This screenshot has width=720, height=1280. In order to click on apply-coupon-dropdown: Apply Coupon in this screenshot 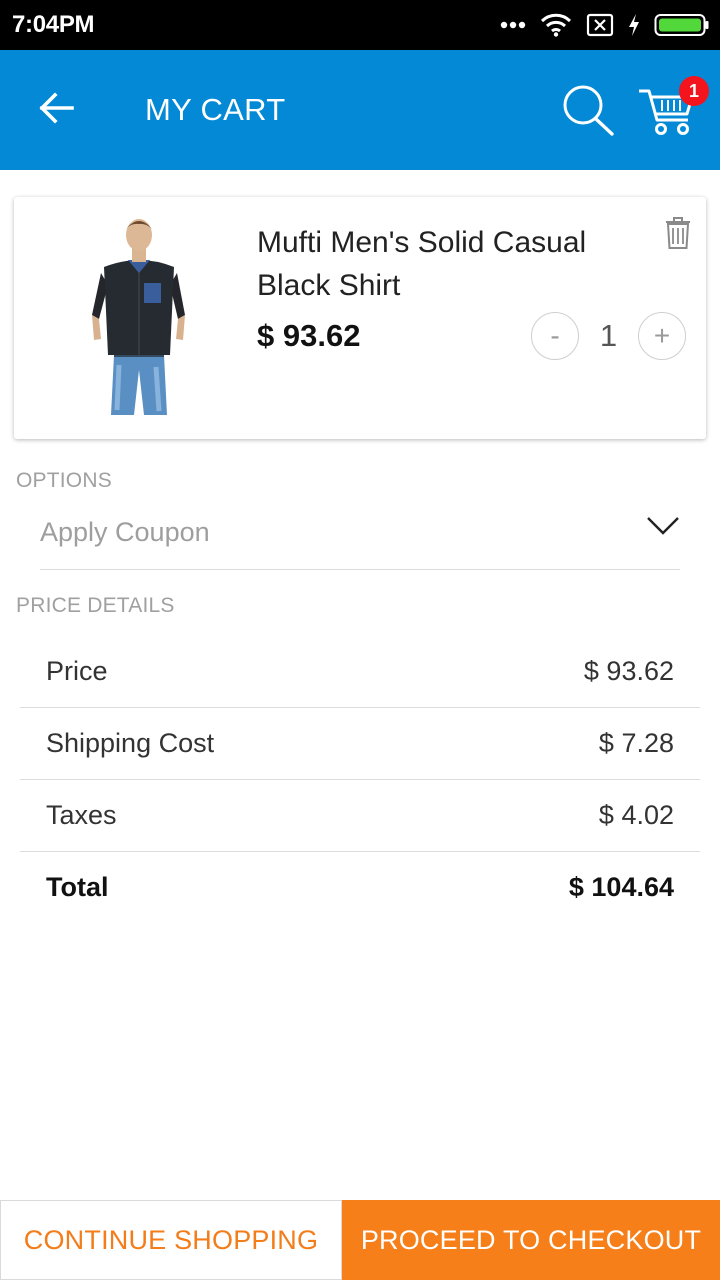, I will do `click(360, 535)`.